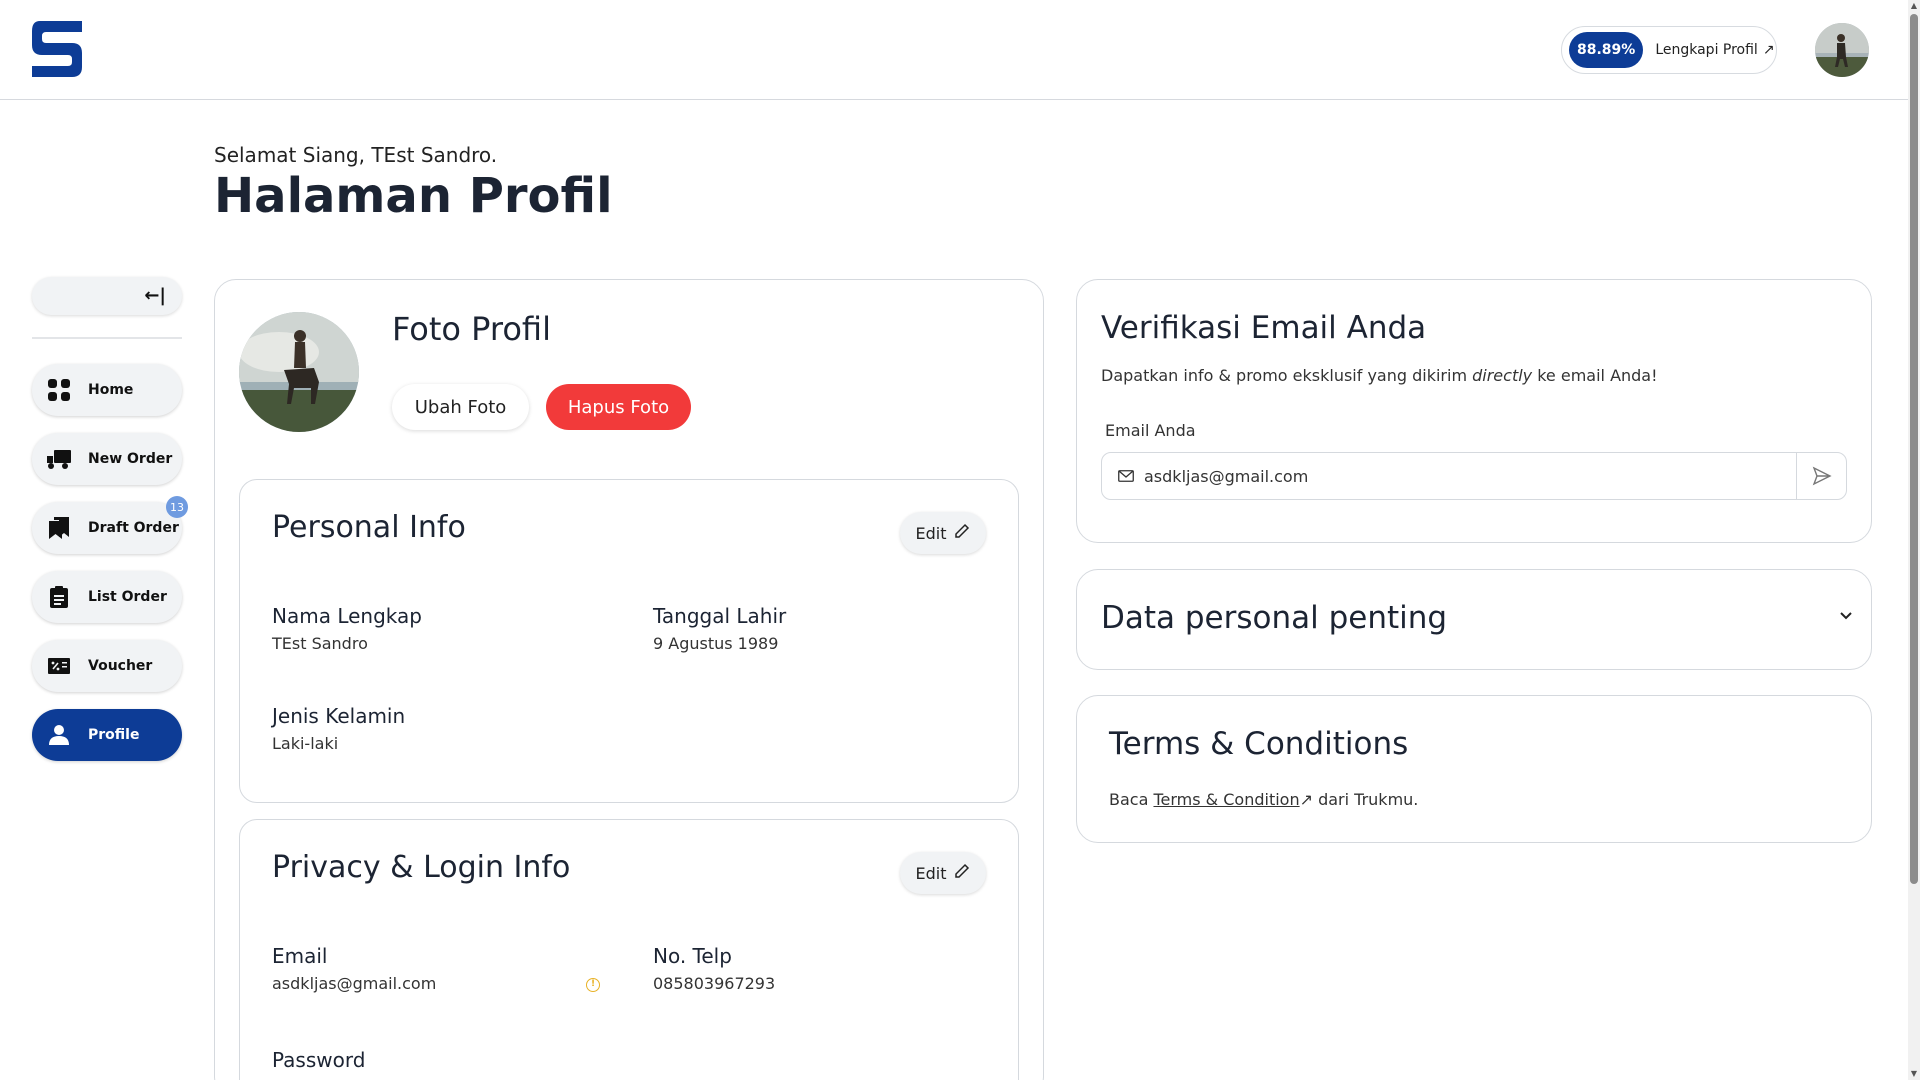 The width and height of the screenshot is (1920, 1080). Describe the element at coordinates (1226, 476) in the screenshot. I see `email-input-value: asdkljas@gmail.com` at that location.